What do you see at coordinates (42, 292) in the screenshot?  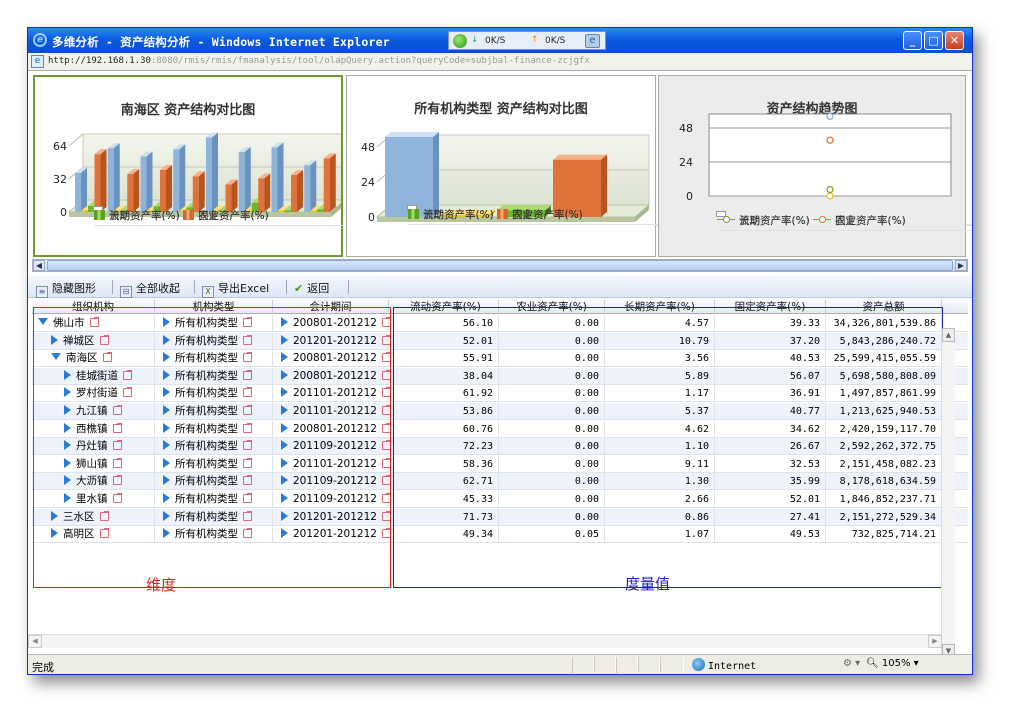 I see `hide-chart-icon: ≡` at bounding box center [42, 292].